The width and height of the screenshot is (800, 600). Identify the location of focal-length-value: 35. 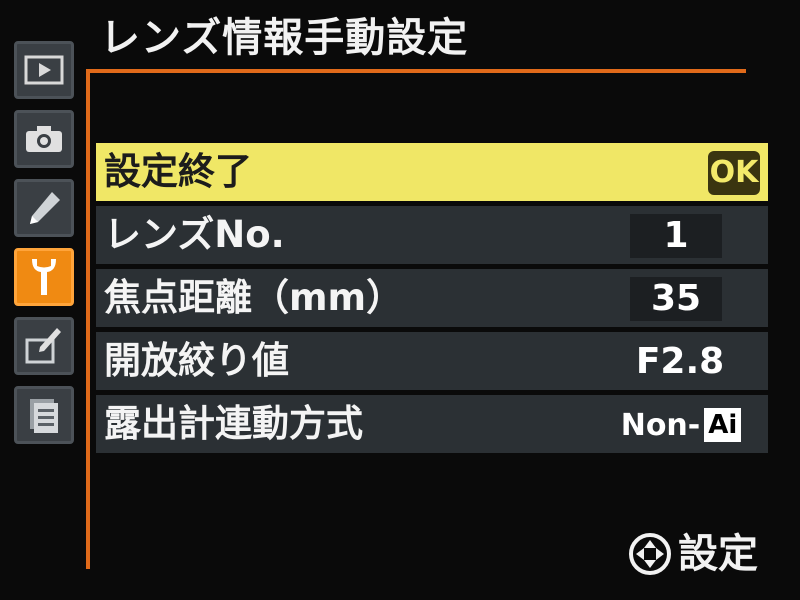
(676, 299).